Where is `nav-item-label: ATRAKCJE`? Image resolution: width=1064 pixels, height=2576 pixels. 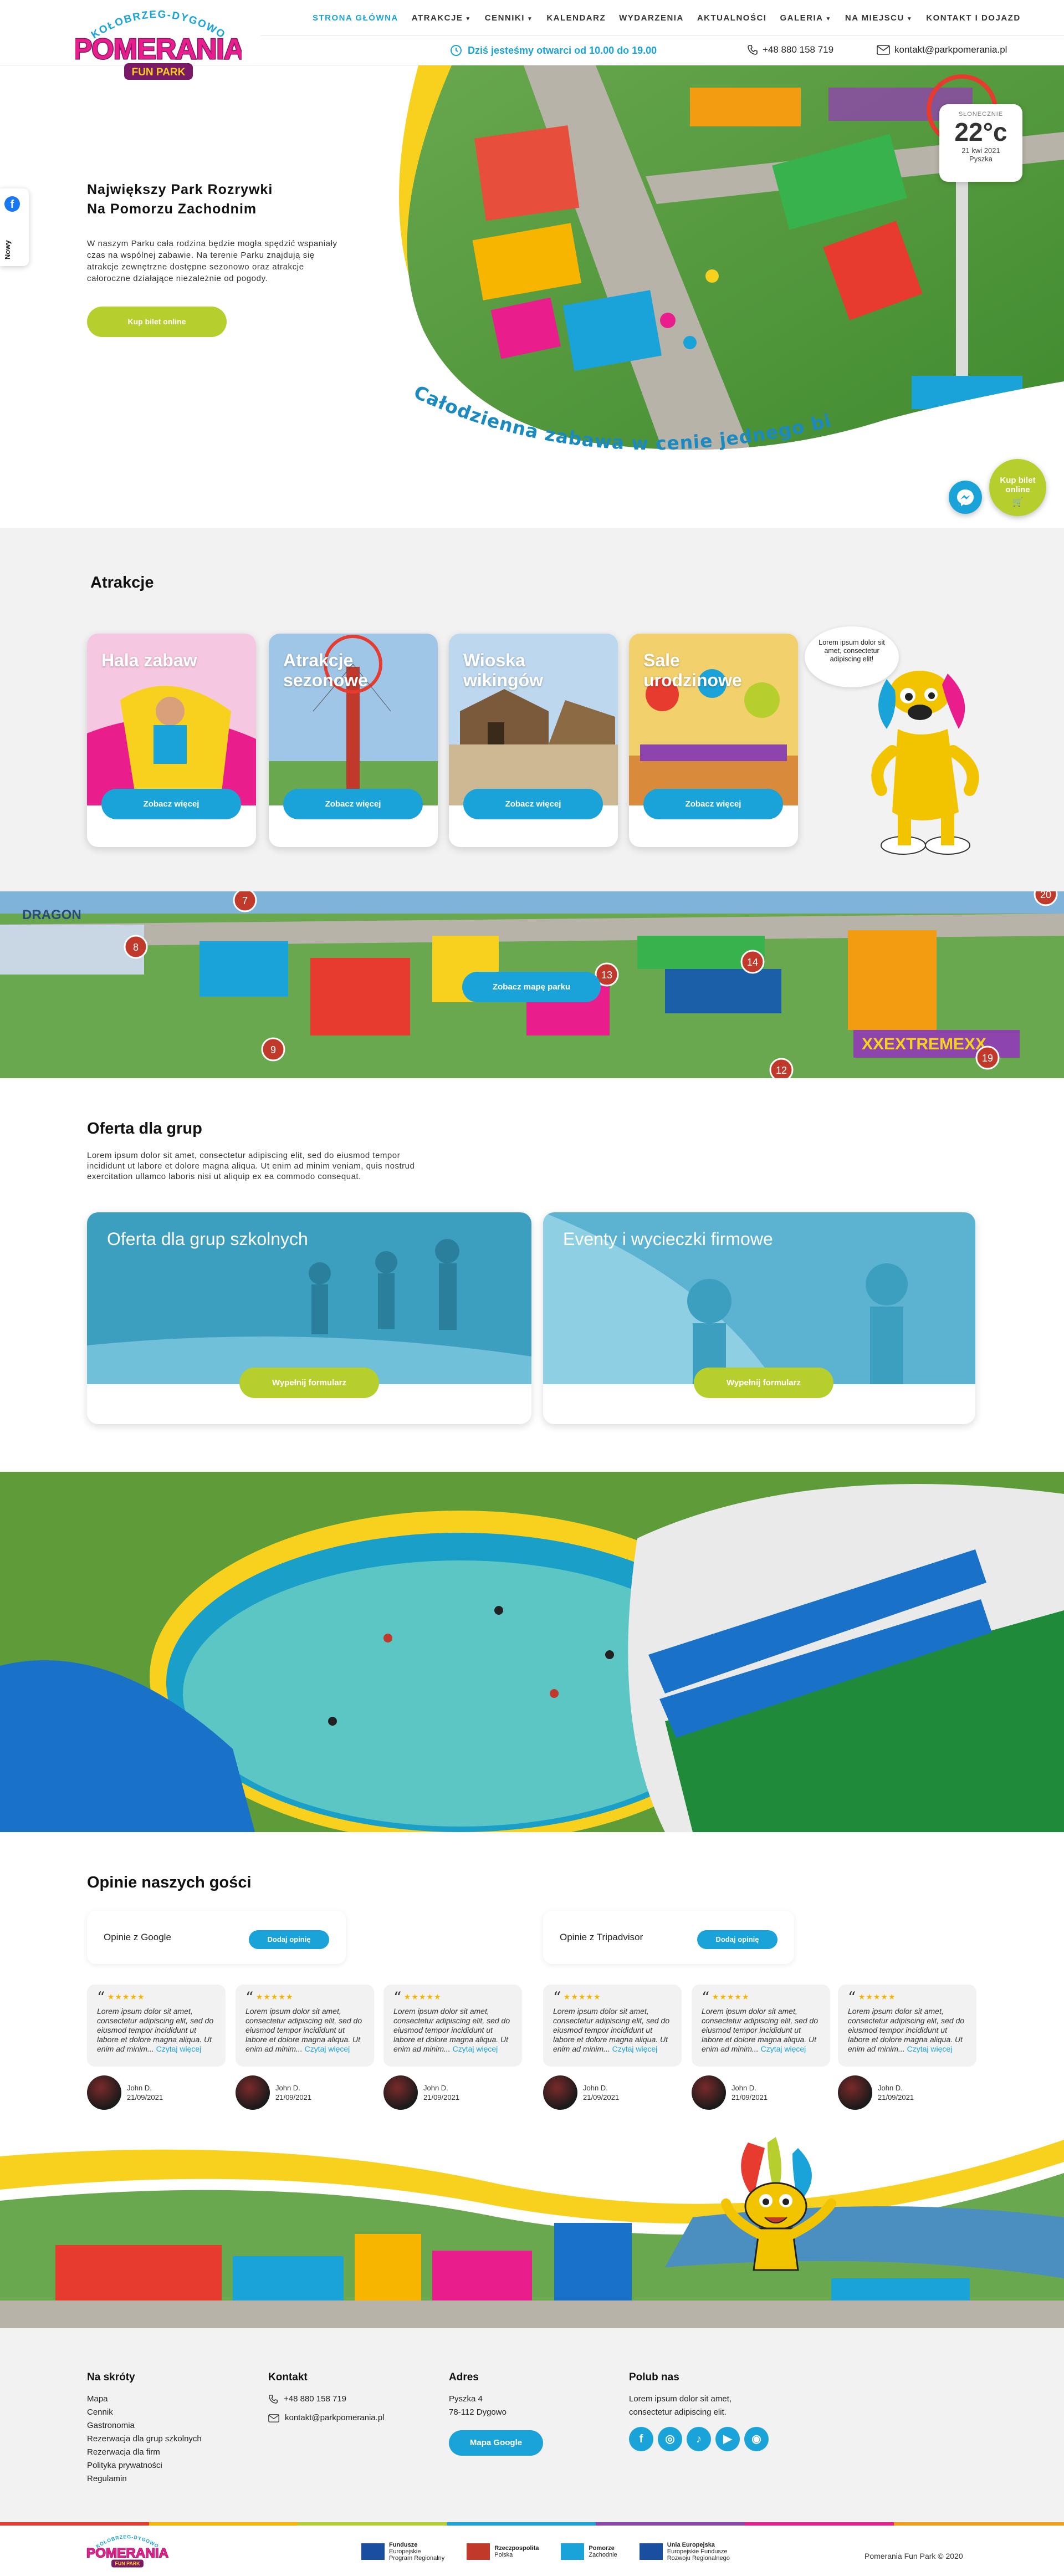 nav-item-label: ATRAKCJE is located at coordinates (437, 18).